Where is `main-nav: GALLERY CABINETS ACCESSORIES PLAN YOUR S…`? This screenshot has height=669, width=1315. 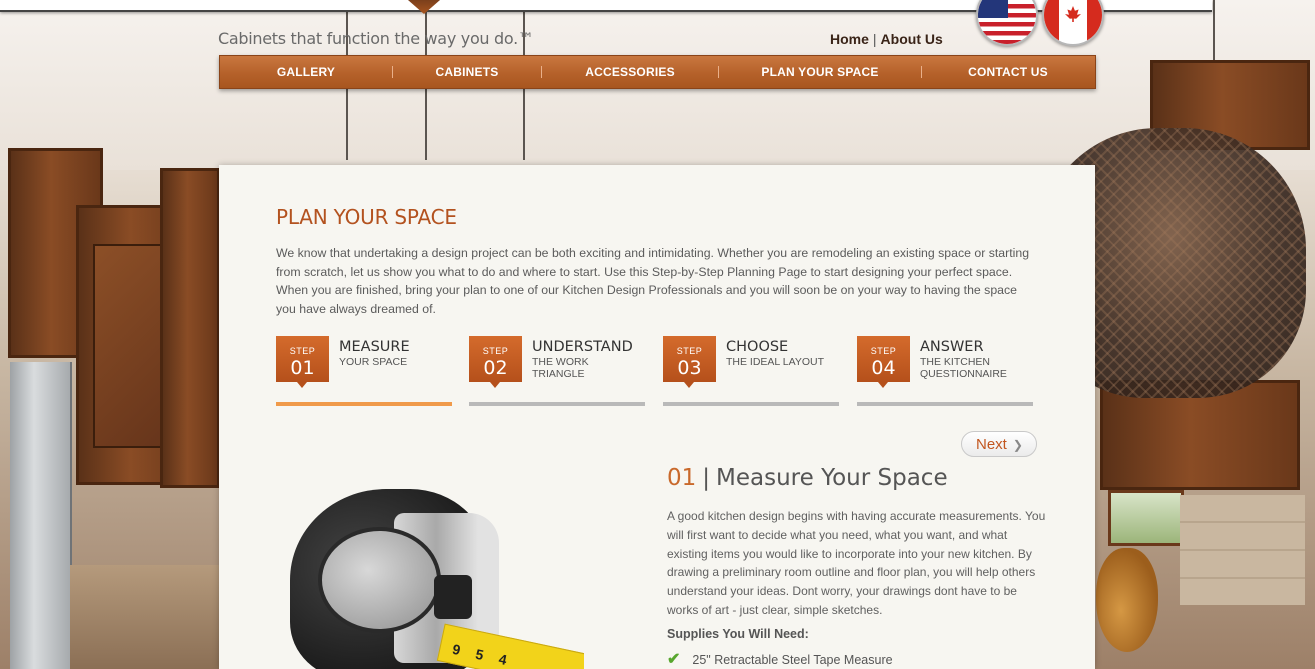
main-nav: GALLERY CABINETS ACCESSORIES PLAN YOUR S… is located at coordinates (657, 72).